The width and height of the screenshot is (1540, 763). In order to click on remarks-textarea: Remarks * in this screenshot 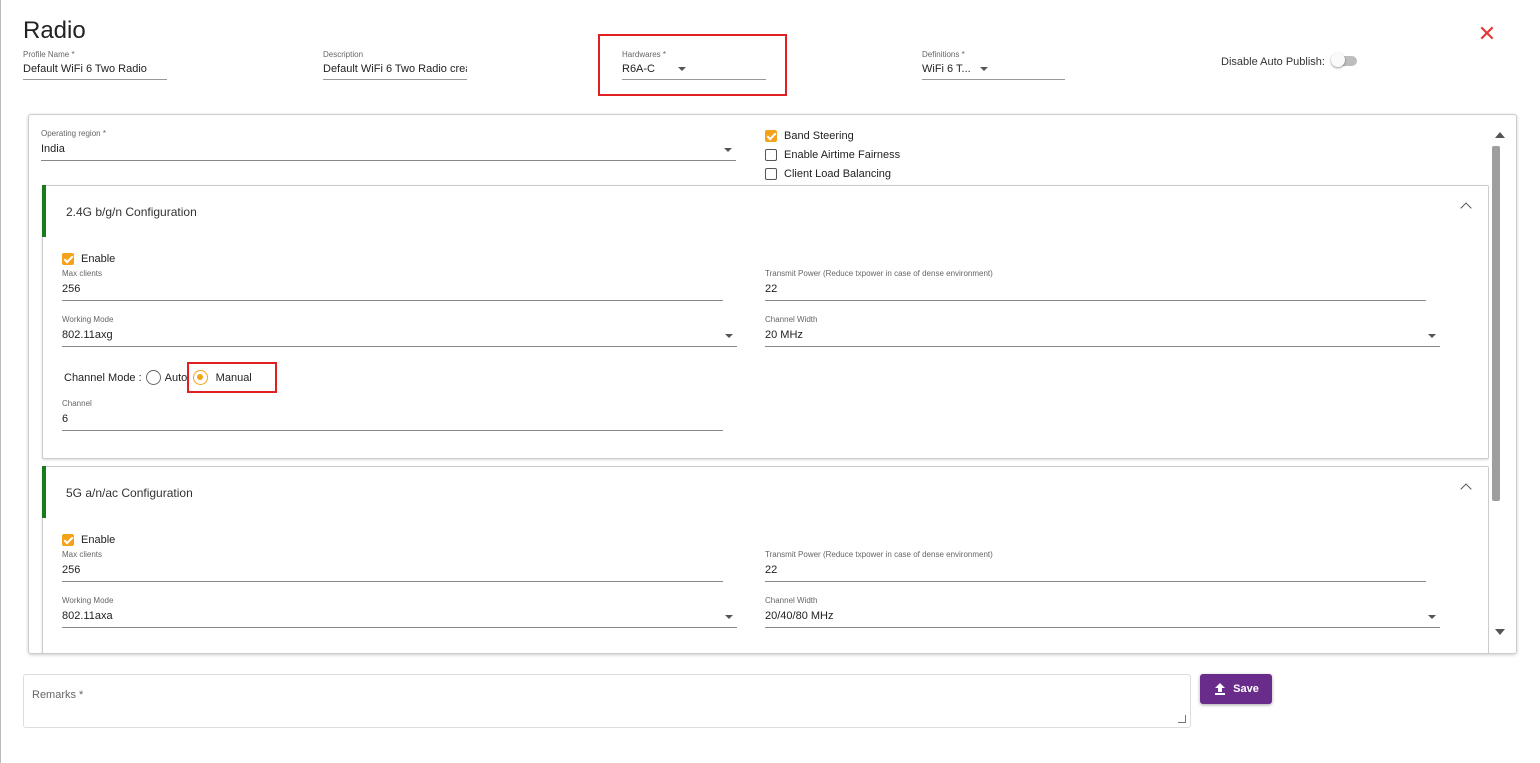, I will do `click(607, 701)`.